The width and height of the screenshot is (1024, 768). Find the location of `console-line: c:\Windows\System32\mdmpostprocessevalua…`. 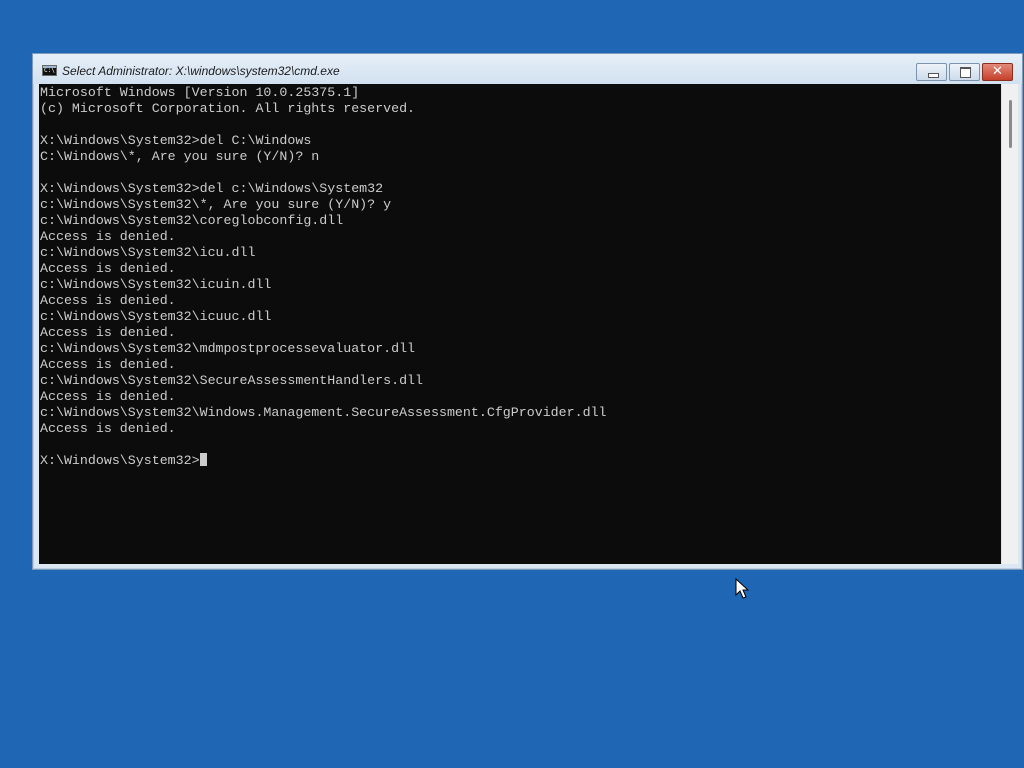

console-line: c:\Windows\System32\mdmpostprocessevalua… is located at coordinates (228, 348).